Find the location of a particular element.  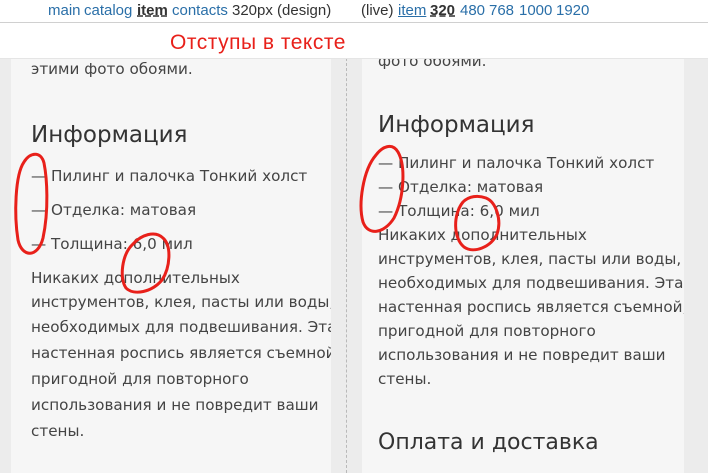

live-label: (live) is located at coordinates (377, 10).